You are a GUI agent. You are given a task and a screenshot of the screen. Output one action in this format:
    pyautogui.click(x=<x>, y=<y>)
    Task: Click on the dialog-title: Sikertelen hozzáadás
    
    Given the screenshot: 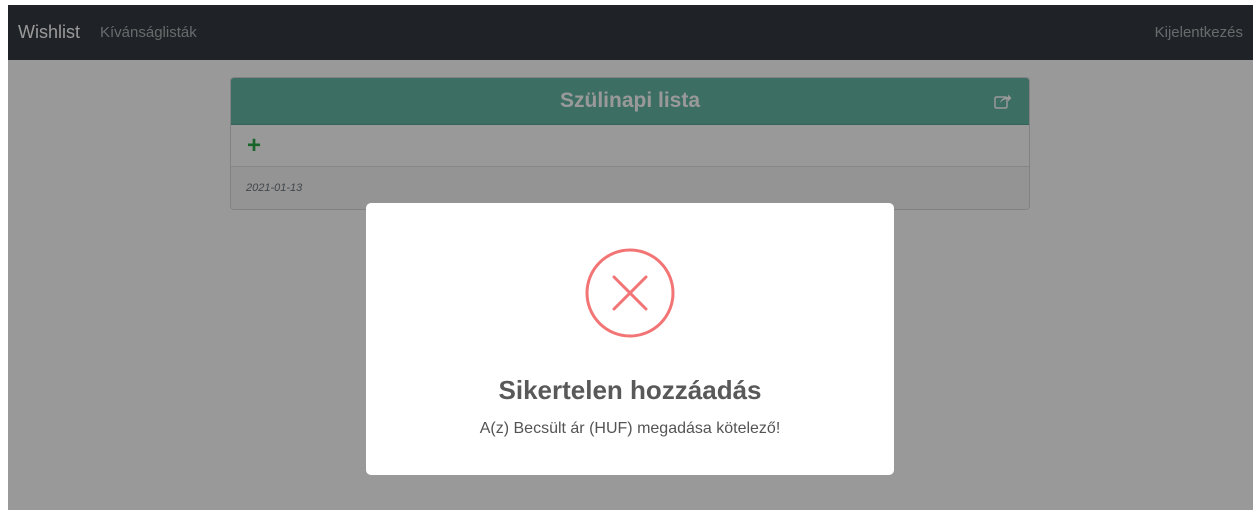 What is the action you would take?
    pyautogui.click(x=630, y=390)
    